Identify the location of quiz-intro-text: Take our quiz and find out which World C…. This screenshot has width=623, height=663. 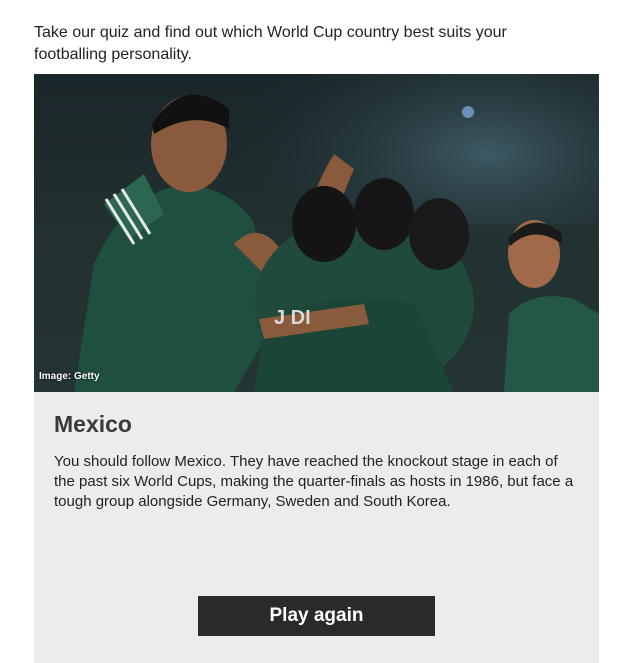
(270, 43).